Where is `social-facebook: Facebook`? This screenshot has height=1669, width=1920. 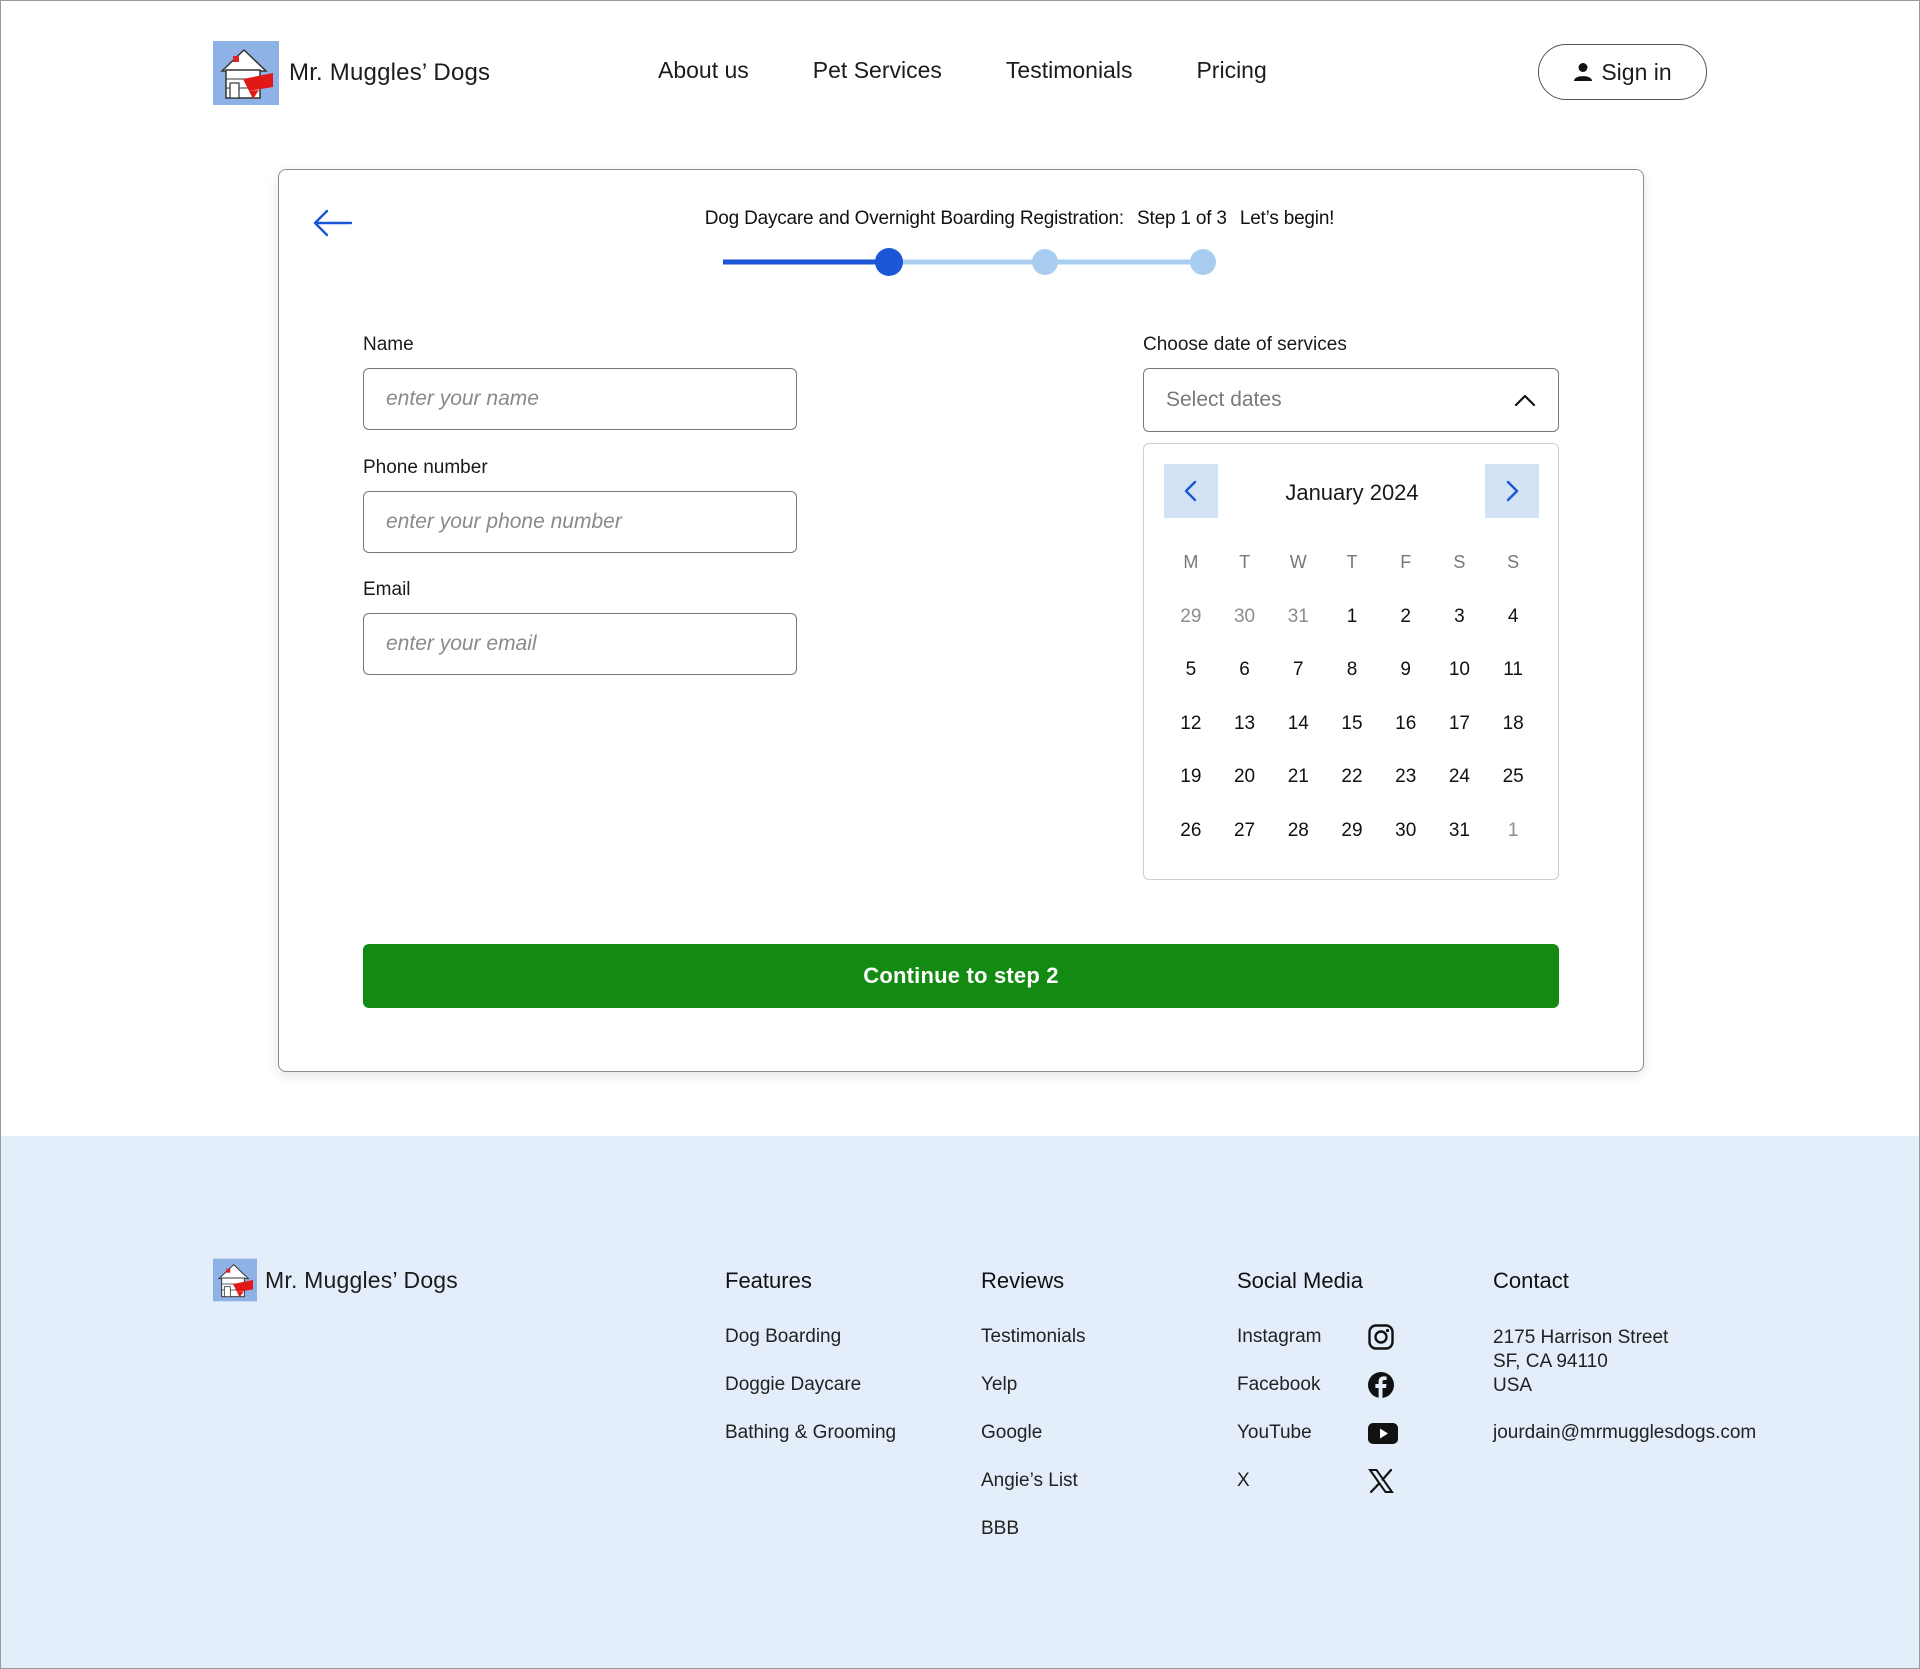 social-facebook: Facebook is located at coordinates (1318, 1397).